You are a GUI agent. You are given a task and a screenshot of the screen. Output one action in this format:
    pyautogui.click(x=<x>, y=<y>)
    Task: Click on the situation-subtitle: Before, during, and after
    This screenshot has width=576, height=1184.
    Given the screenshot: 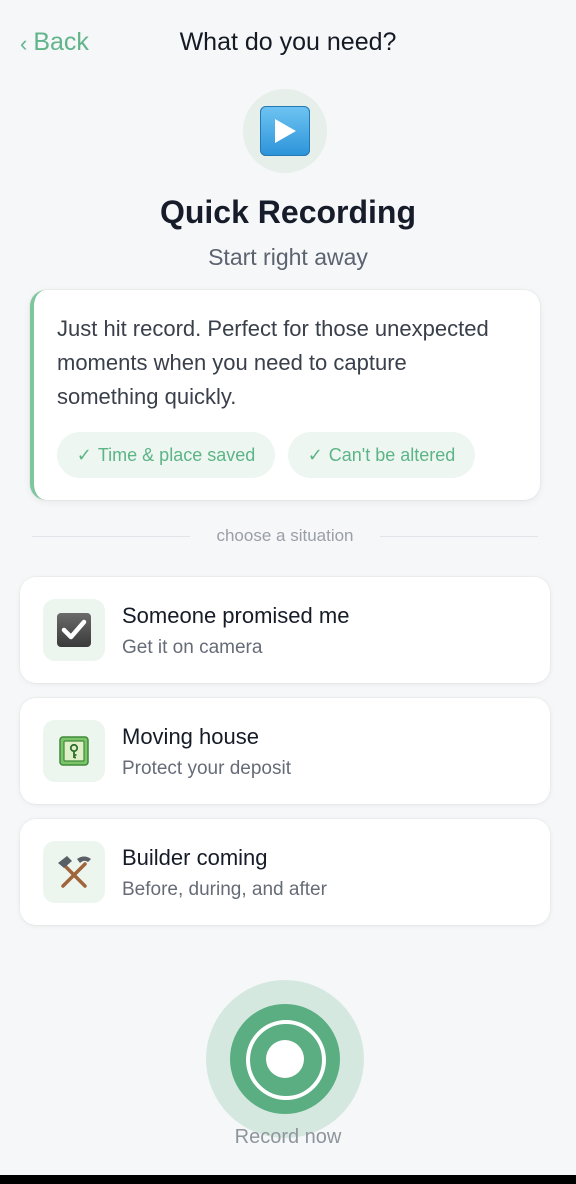 What is the action you would take?
    pyautogui.click(x=224, y=889)
    